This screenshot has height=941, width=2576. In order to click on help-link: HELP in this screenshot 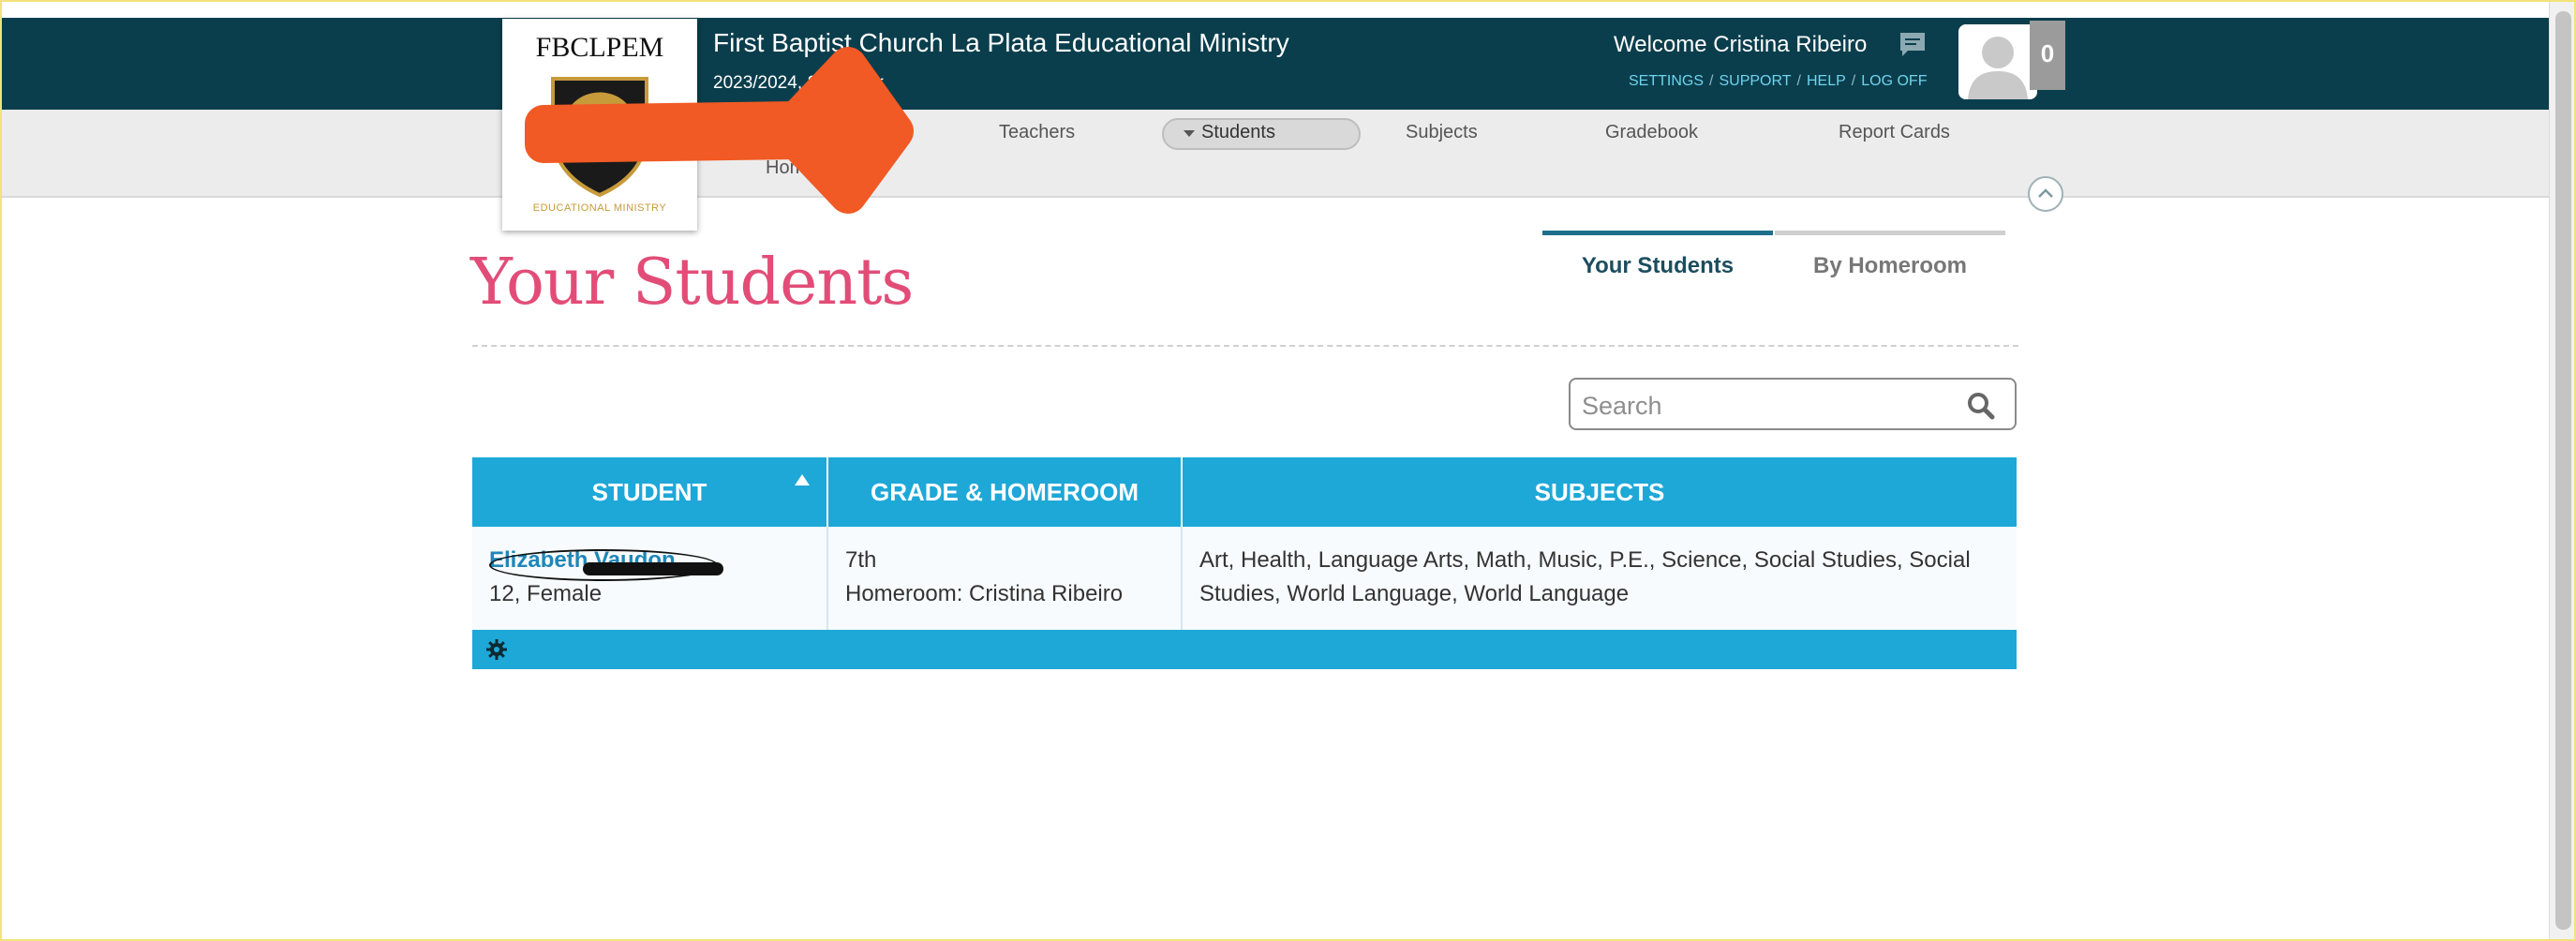, I will do `click(1826, 81)`.